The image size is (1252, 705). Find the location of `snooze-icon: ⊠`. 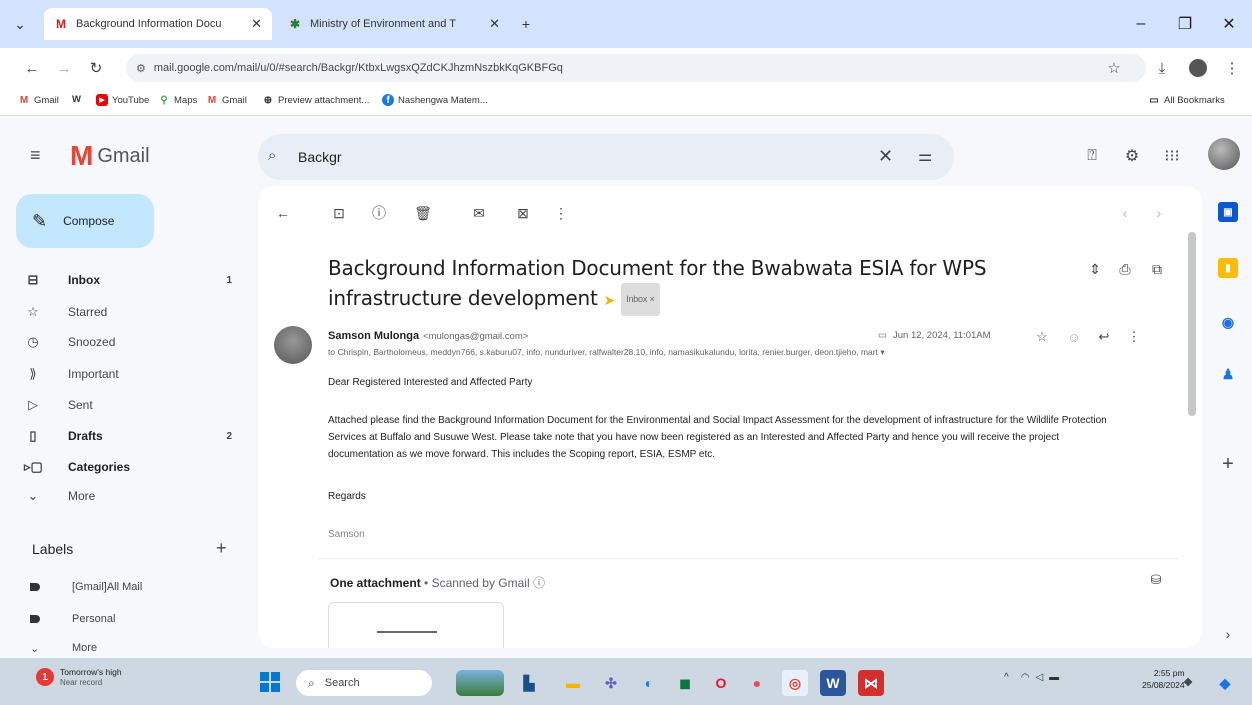

snooze-icon: ⊠ is located at coordinates (523, 213).